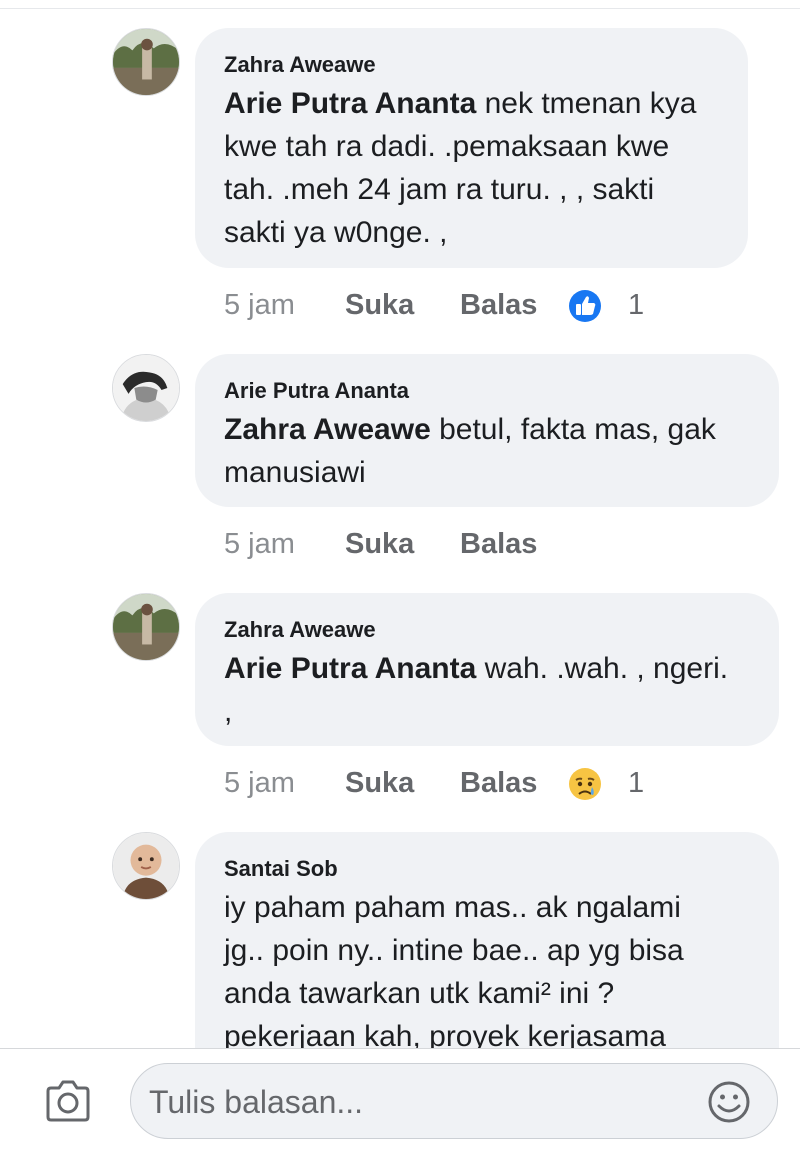  What do you see at coordinates (585, 306) in the screenshot?
I see `like-reaction-icon` at bounding box center [585, 306].